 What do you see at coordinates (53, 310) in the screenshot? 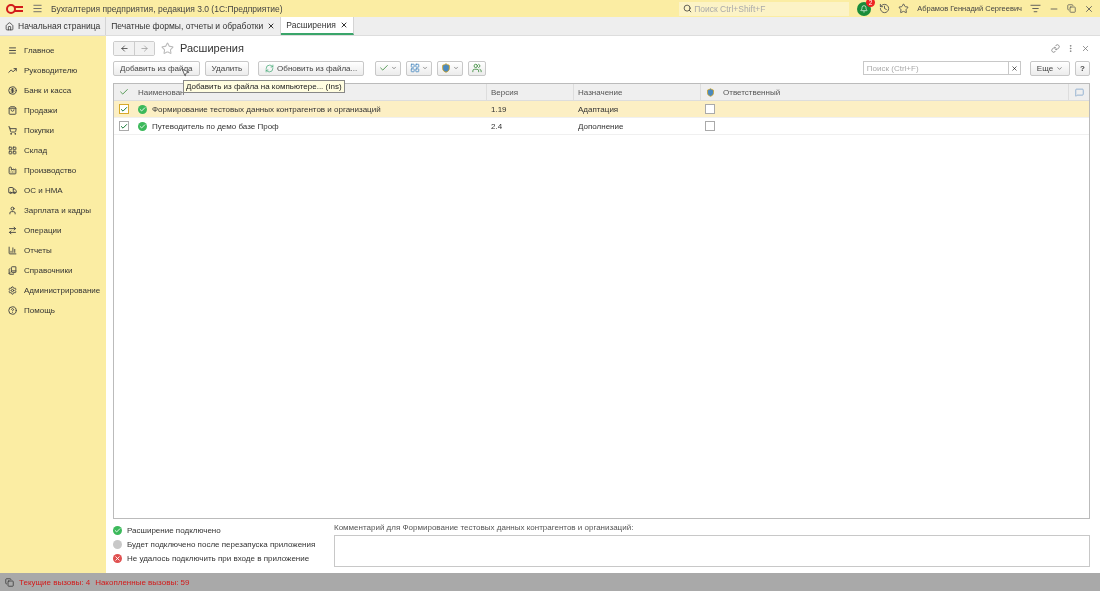
I see `sidebar-item: Помощь` at bounding box center [53, 310].